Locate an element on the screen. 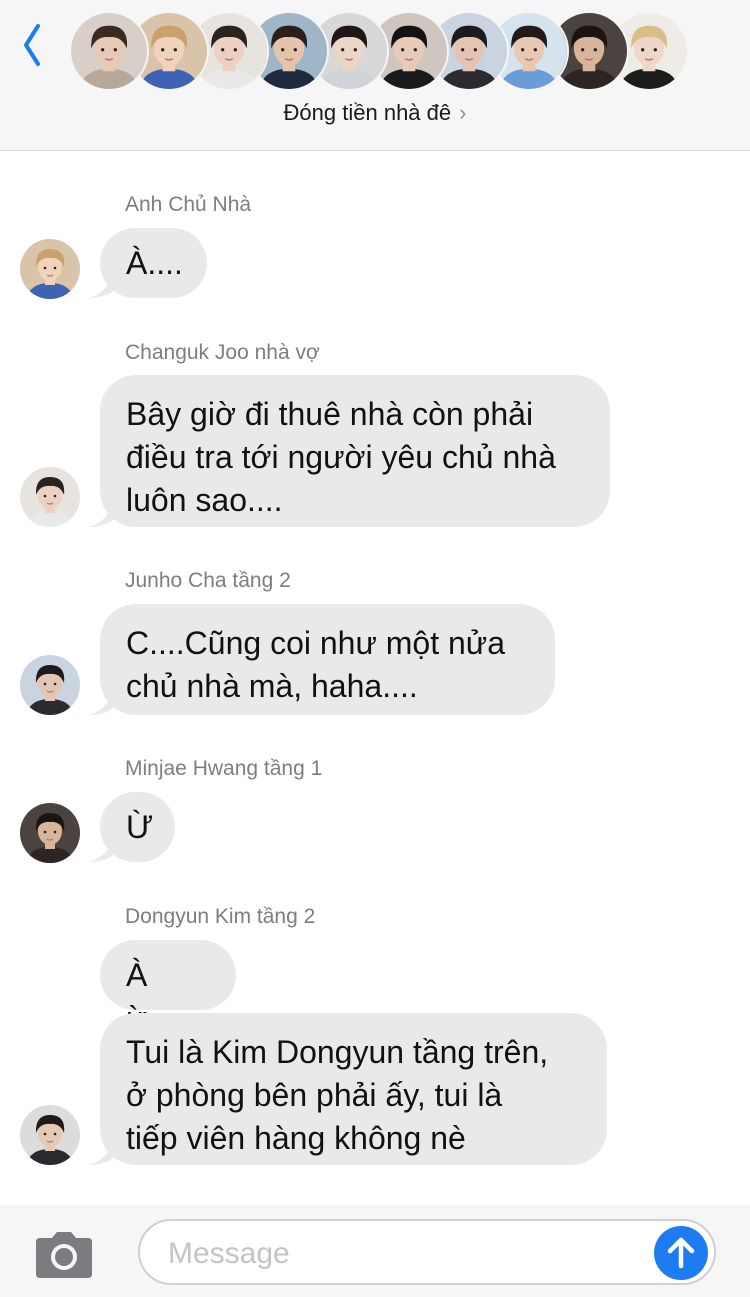 Image resolution: width=750 pixels, height=1297 pixels. chevron-left-icon is located at coordinates (33, 43).